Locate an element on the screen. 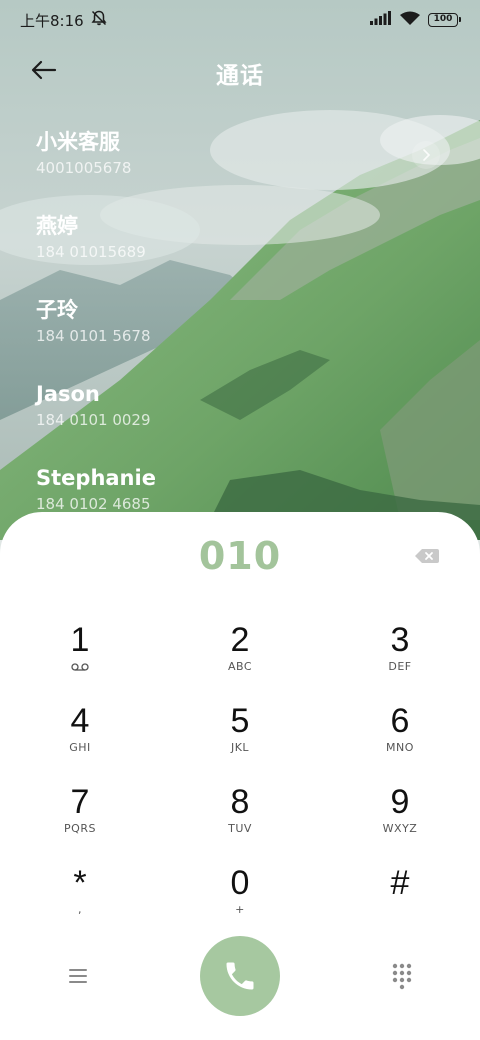 The height and width of the screenshot is (1040, 480). key-digit: 5 is located at coordinates (240, 721).